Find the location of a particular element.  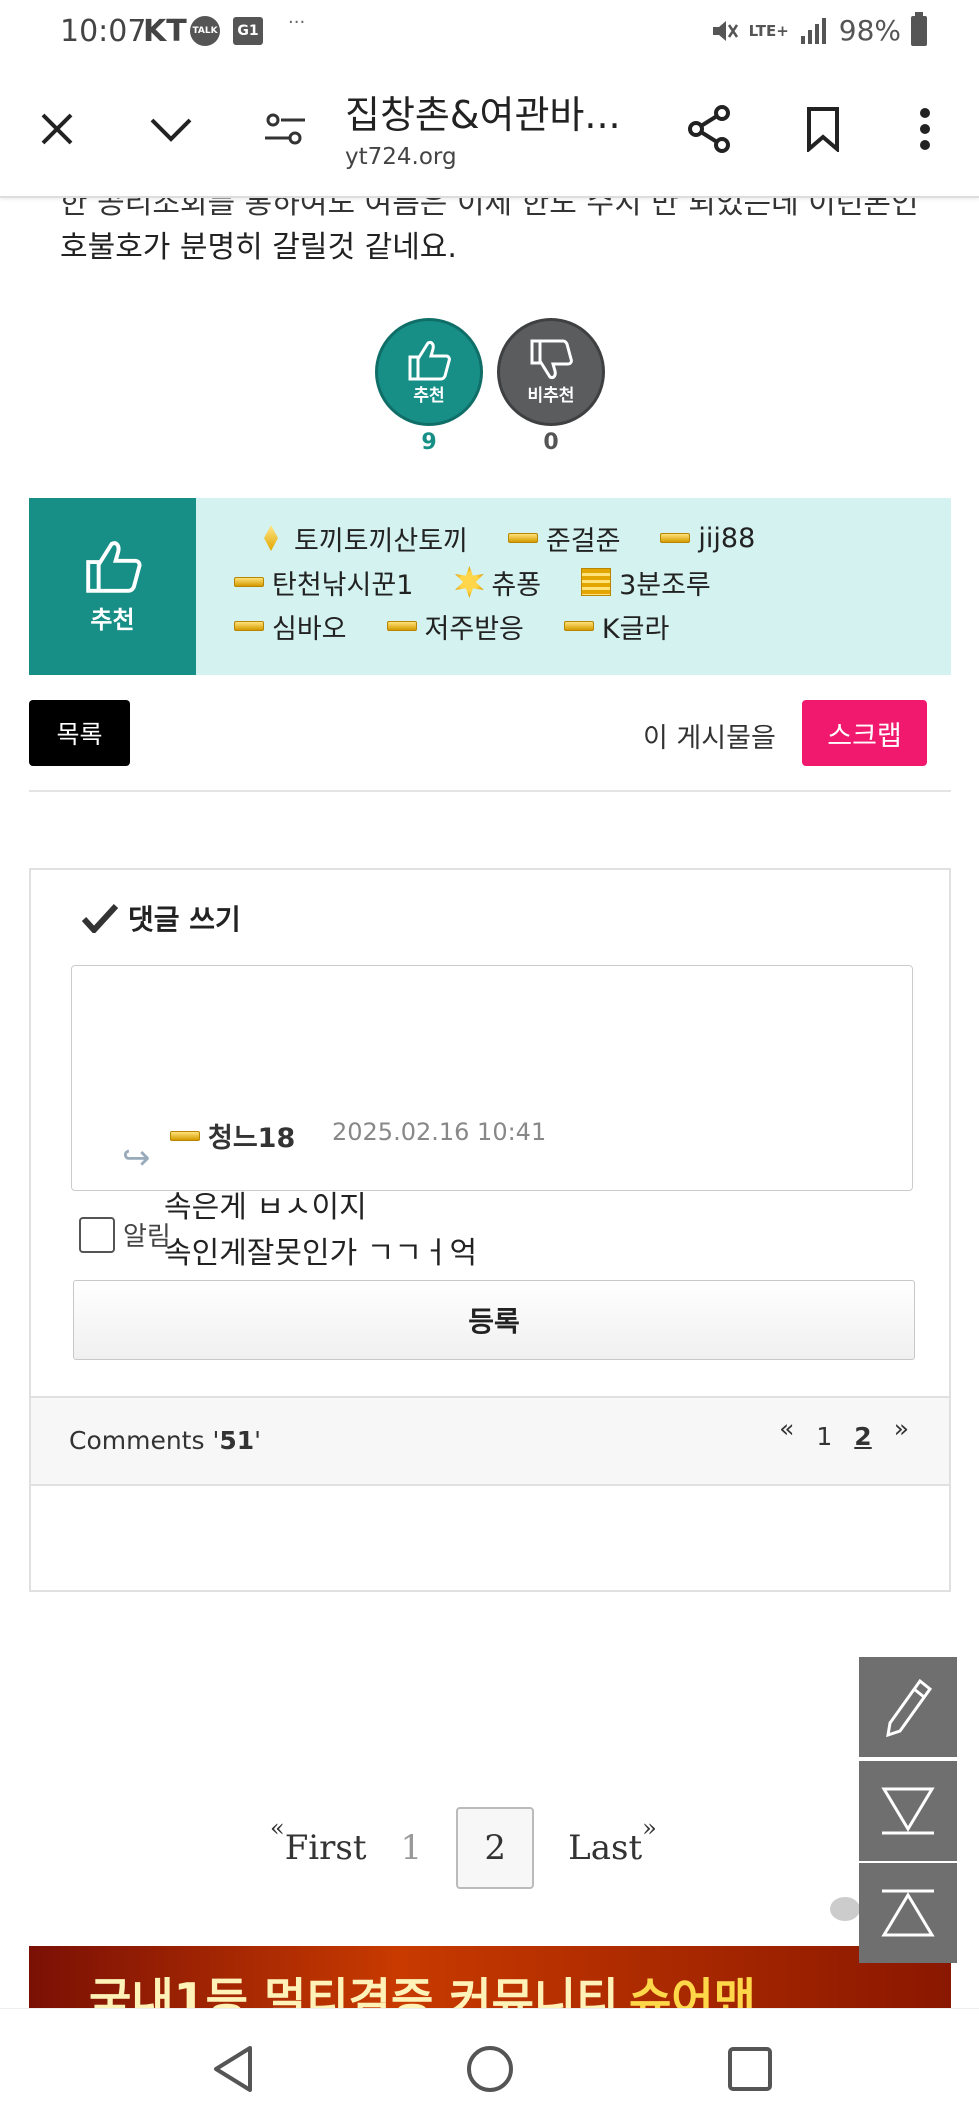

recommender: 탄천낚시꾼1 is located at coordinates (323, 582).